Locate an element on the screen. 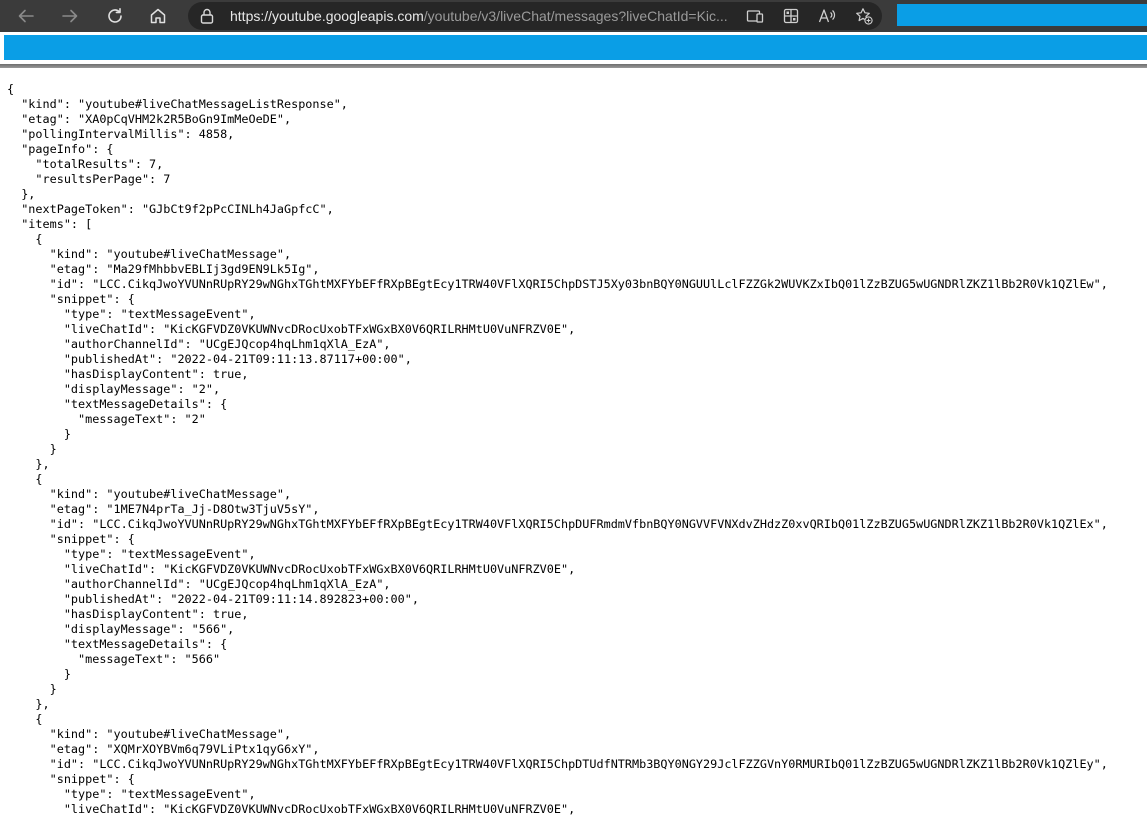 Image resolution: width=1147 pixels, height=817 pixels. refresh-button is located at coordinates (115, 16).